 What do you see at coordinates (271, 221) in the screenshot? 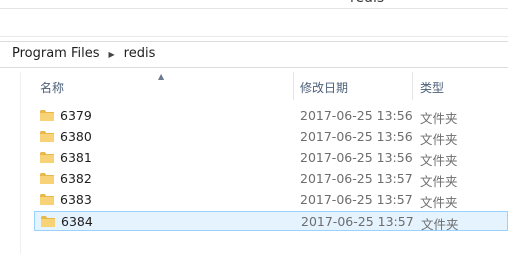
I see `file-row-selected: 6384 2017-06-25 13:57 文件夹` at bounding box center [271, 221].